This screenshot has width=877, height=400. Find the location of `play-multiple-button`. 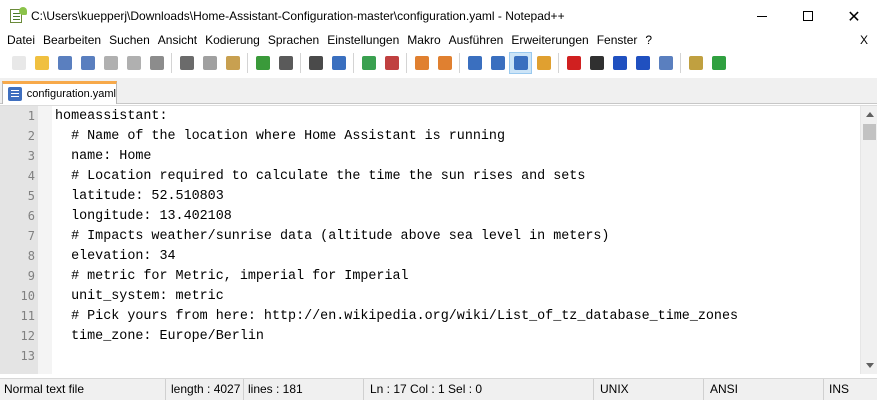

play-multiple-button is located at coordinates (642, 63).